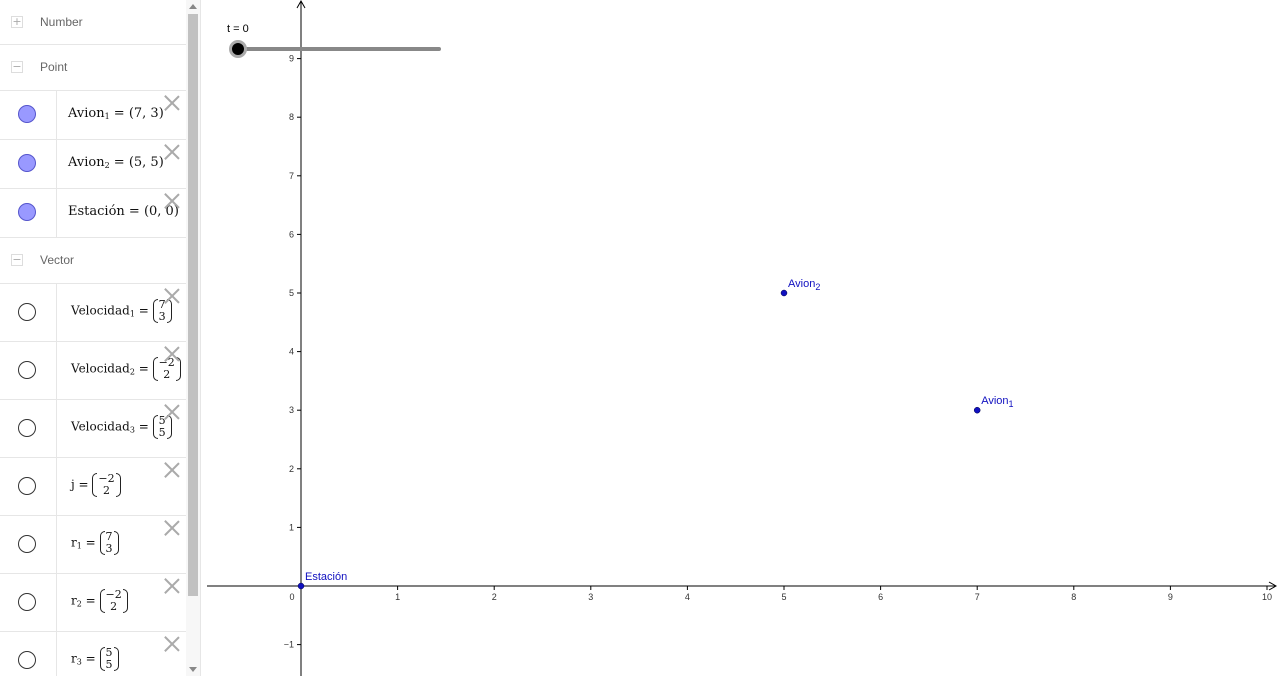 This screenshot has height=676, width=1280. Describe the element at coordinates (291, 117) in the screenshot. I see `y-tick-label: 8` at that location.